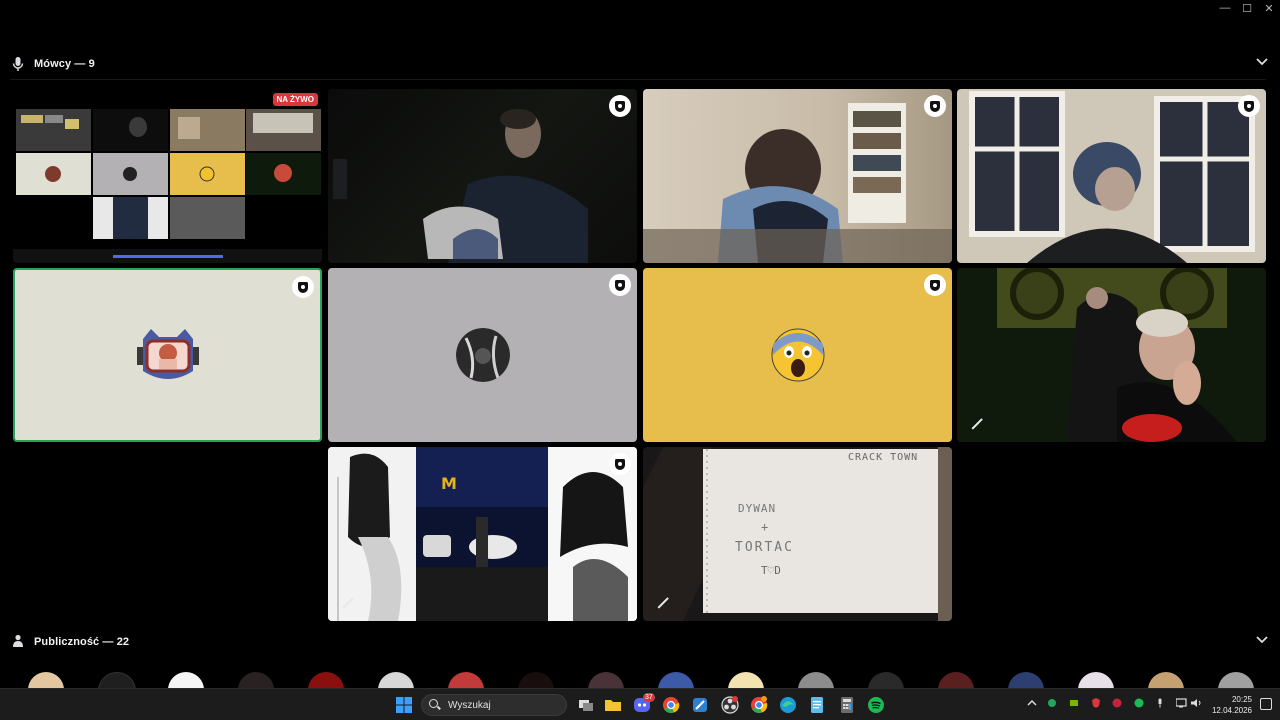 This screenshot has height=720, width=1280. I want to click on camera-tile-window, so click(1111, 176).